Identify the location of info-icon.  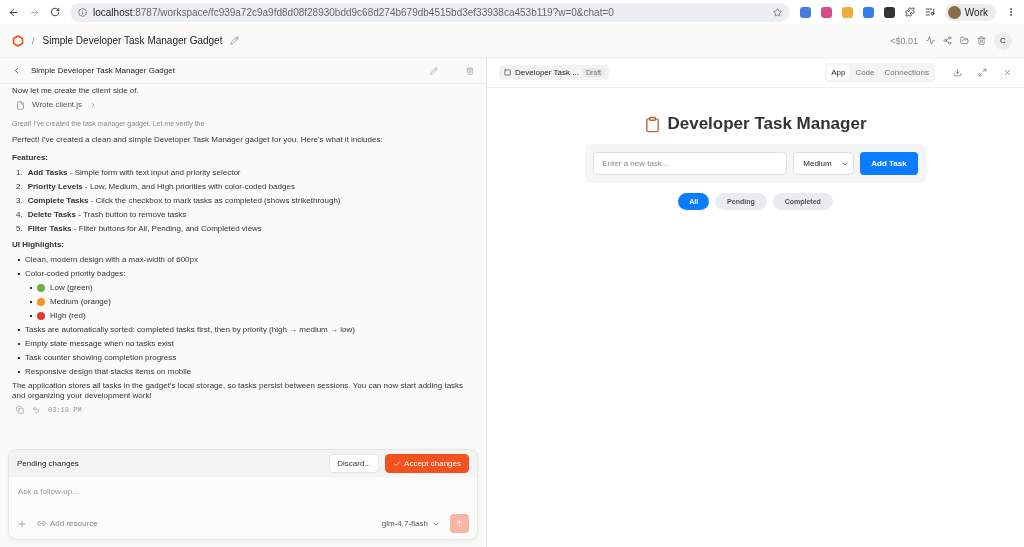
(82, 12).